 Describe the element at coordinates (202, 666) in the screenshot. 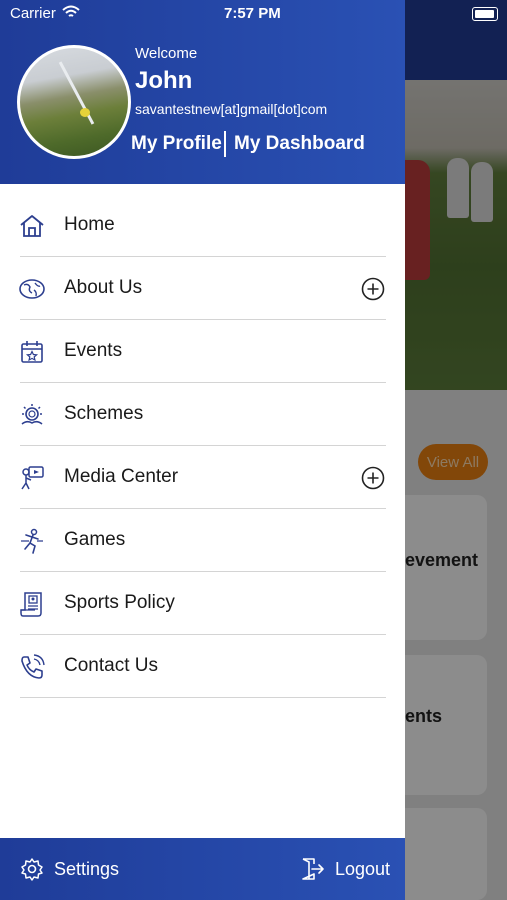

I see `menu-item-contact-us: Contact Us` at that location.